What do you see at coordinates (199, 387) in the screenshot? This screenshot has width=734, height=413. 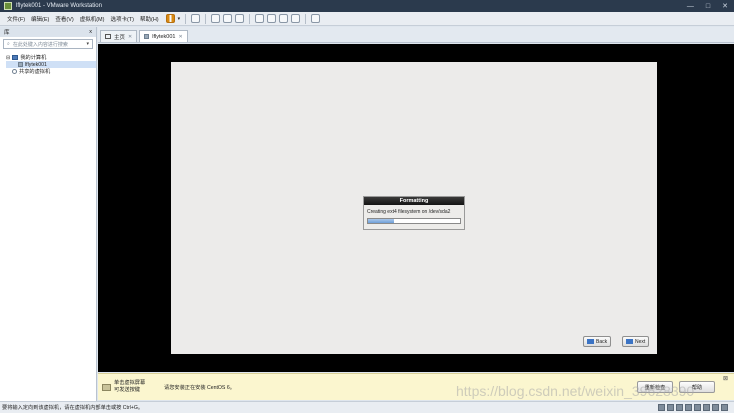 I see `hint-message: 请您安装正在安装 CentOS 6。` at bounding box center [199, 387].